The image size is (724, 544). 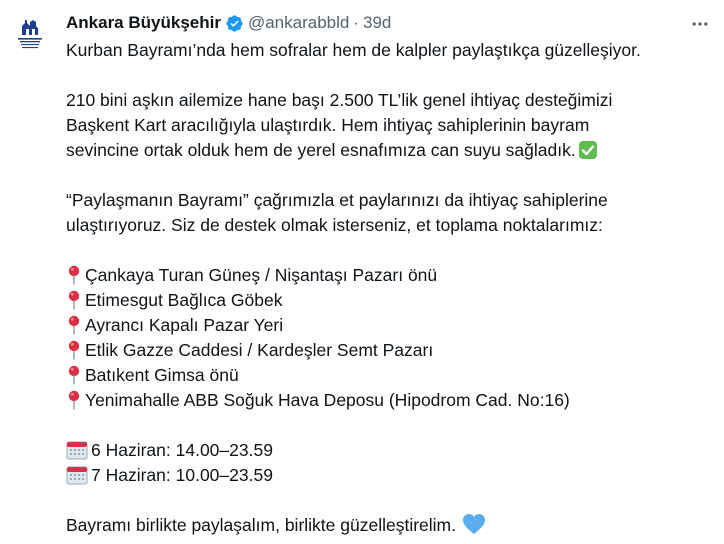 What do you see at coordinates (182, 450) in the screenshot?
I see `date-label: 6 Haziran: 14.00–23.59` at bounding box center [182, 450].